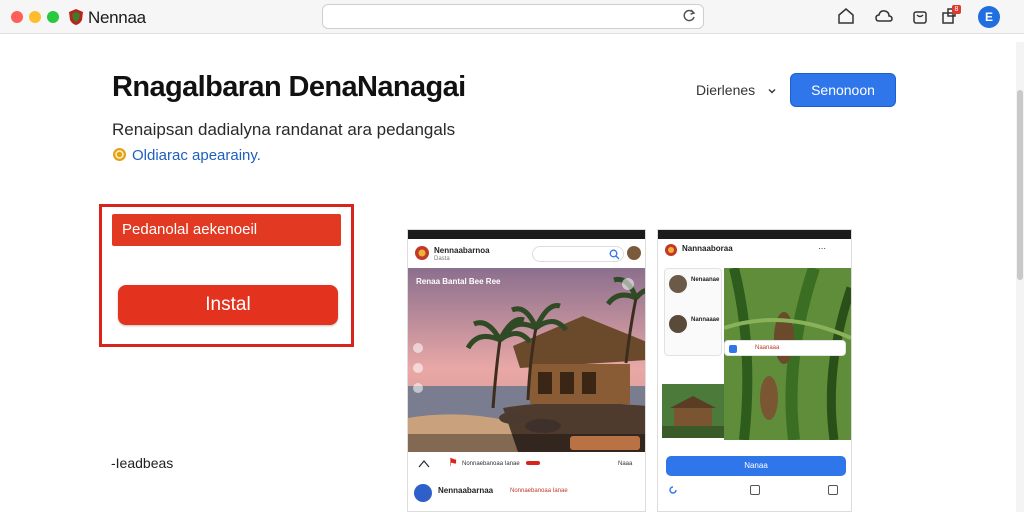  I want to click on tag-label: Naanaaa, so click(767, 348).